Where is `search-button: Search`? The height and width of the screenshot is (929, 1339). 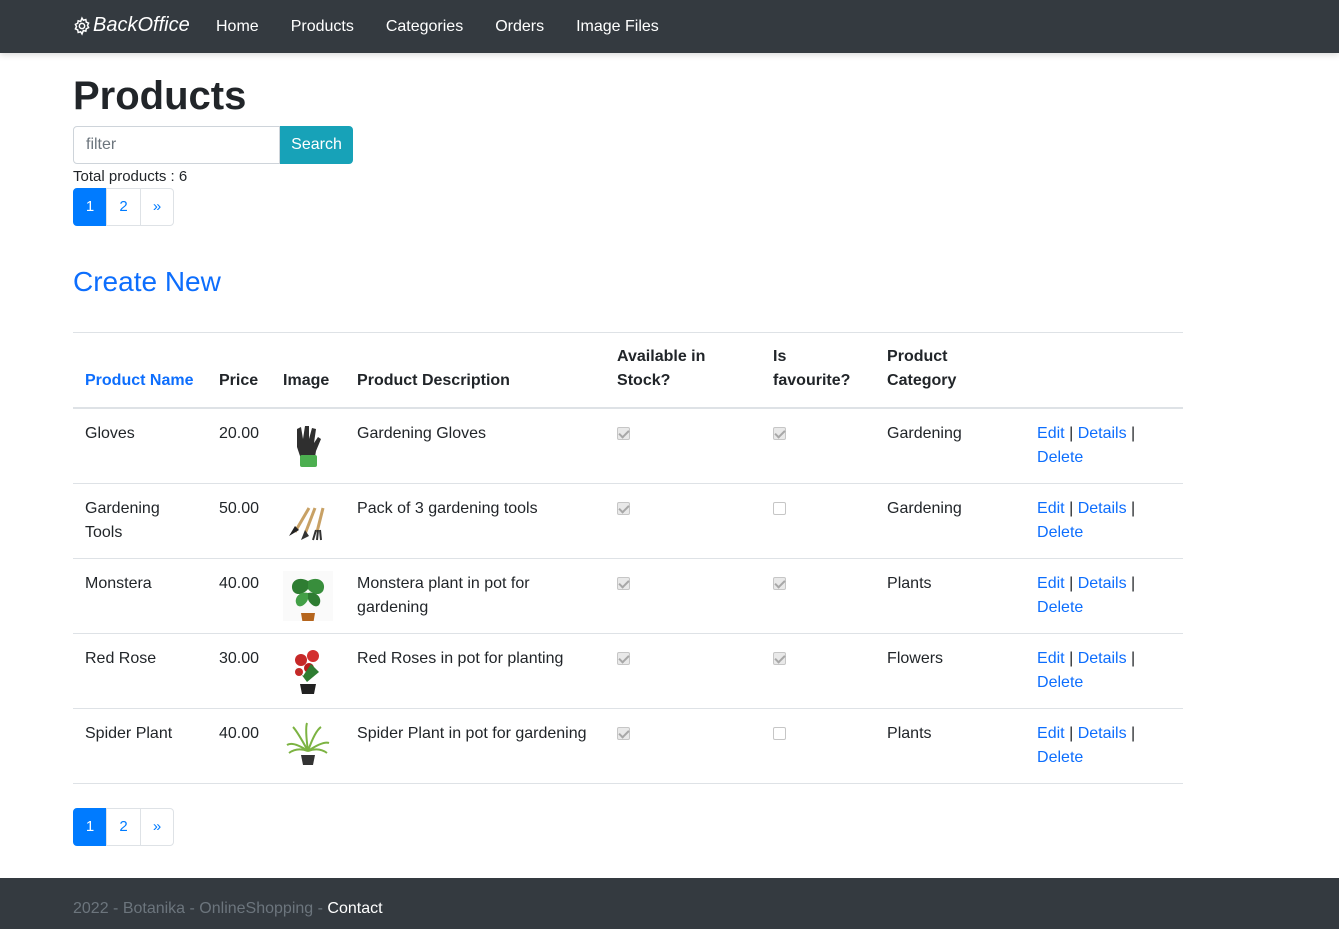
search-button: Search is located at coordinates (316, 145).